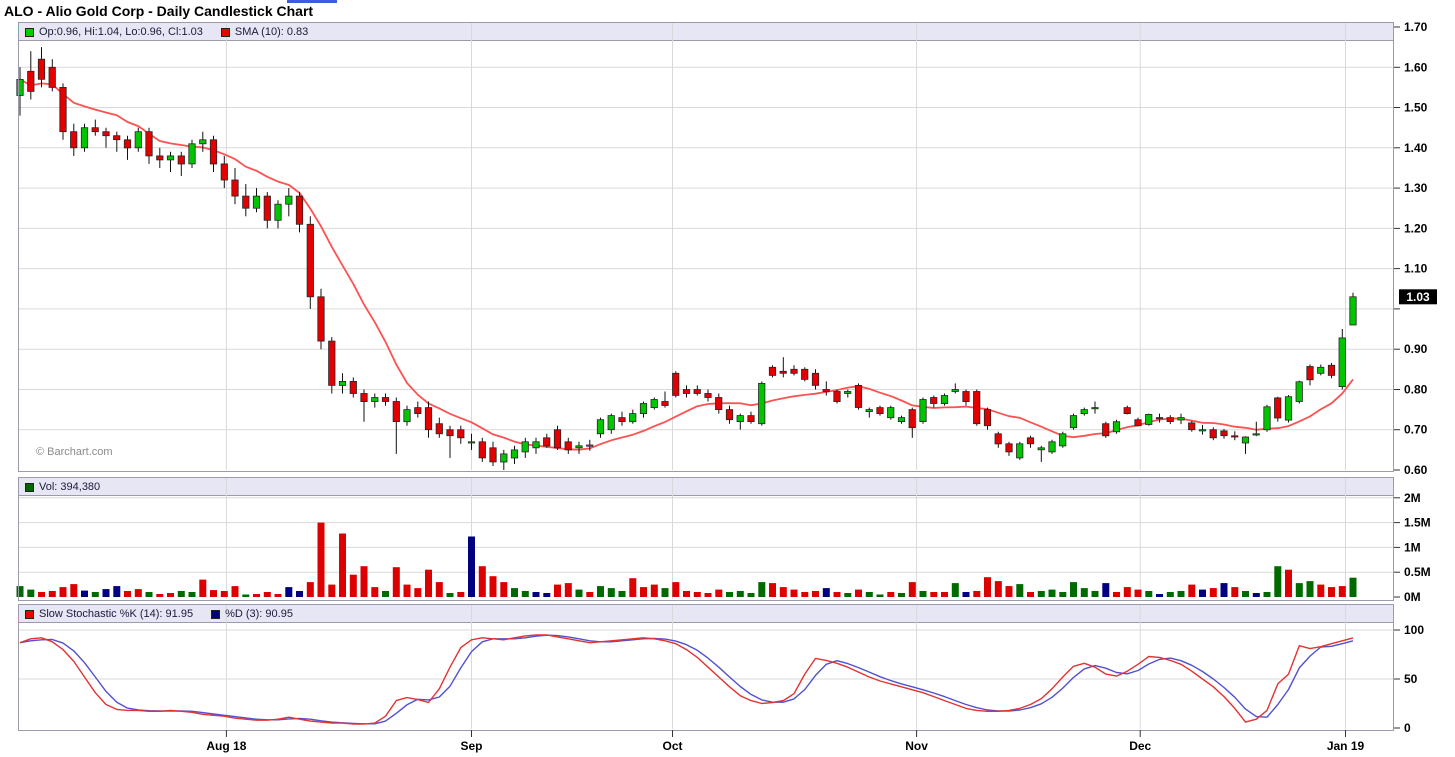  What do you see at coordinates (1416, 67) in the screenshot?
I see `svg-text: 1.60` at bounding box center [1416, 67].